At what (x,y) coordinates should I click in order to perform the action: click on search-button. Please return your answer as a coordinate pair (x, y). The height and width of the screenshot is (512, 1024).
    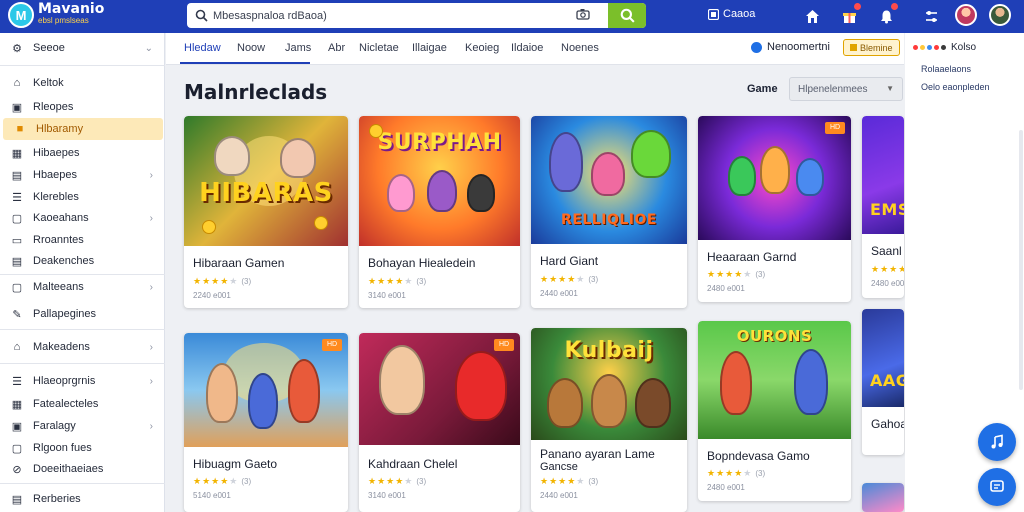
    Looking at the image, I should click on (627, 15).